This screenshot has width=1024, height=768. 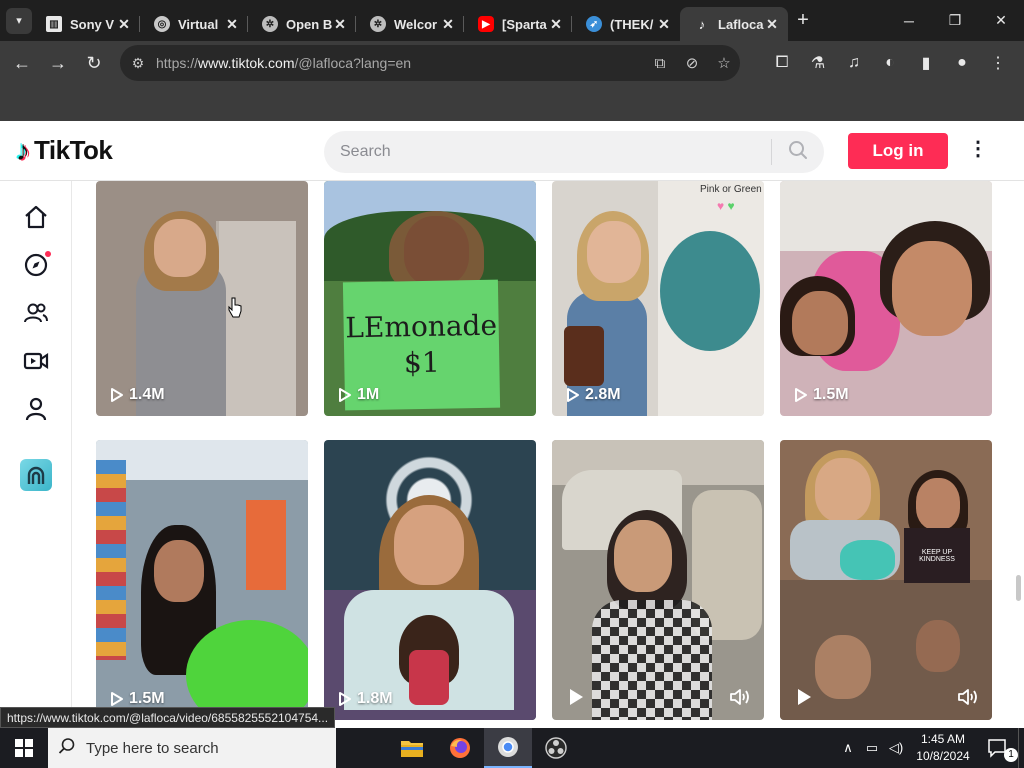 I want to click on minimize-button: ─, so click(x=909, y=20).